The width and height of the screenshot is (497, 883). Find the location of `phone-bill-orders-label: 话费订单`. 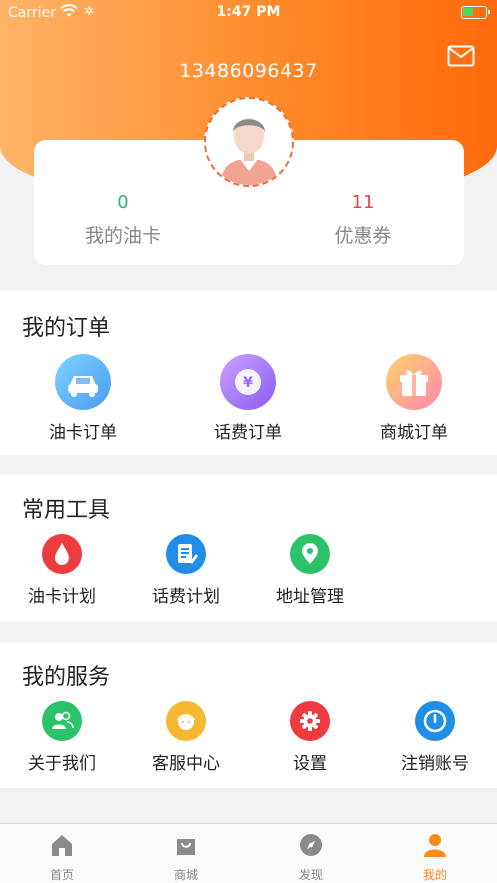

phone-bill-orders-label: 话费订单 is located at coordinates (248, 433).